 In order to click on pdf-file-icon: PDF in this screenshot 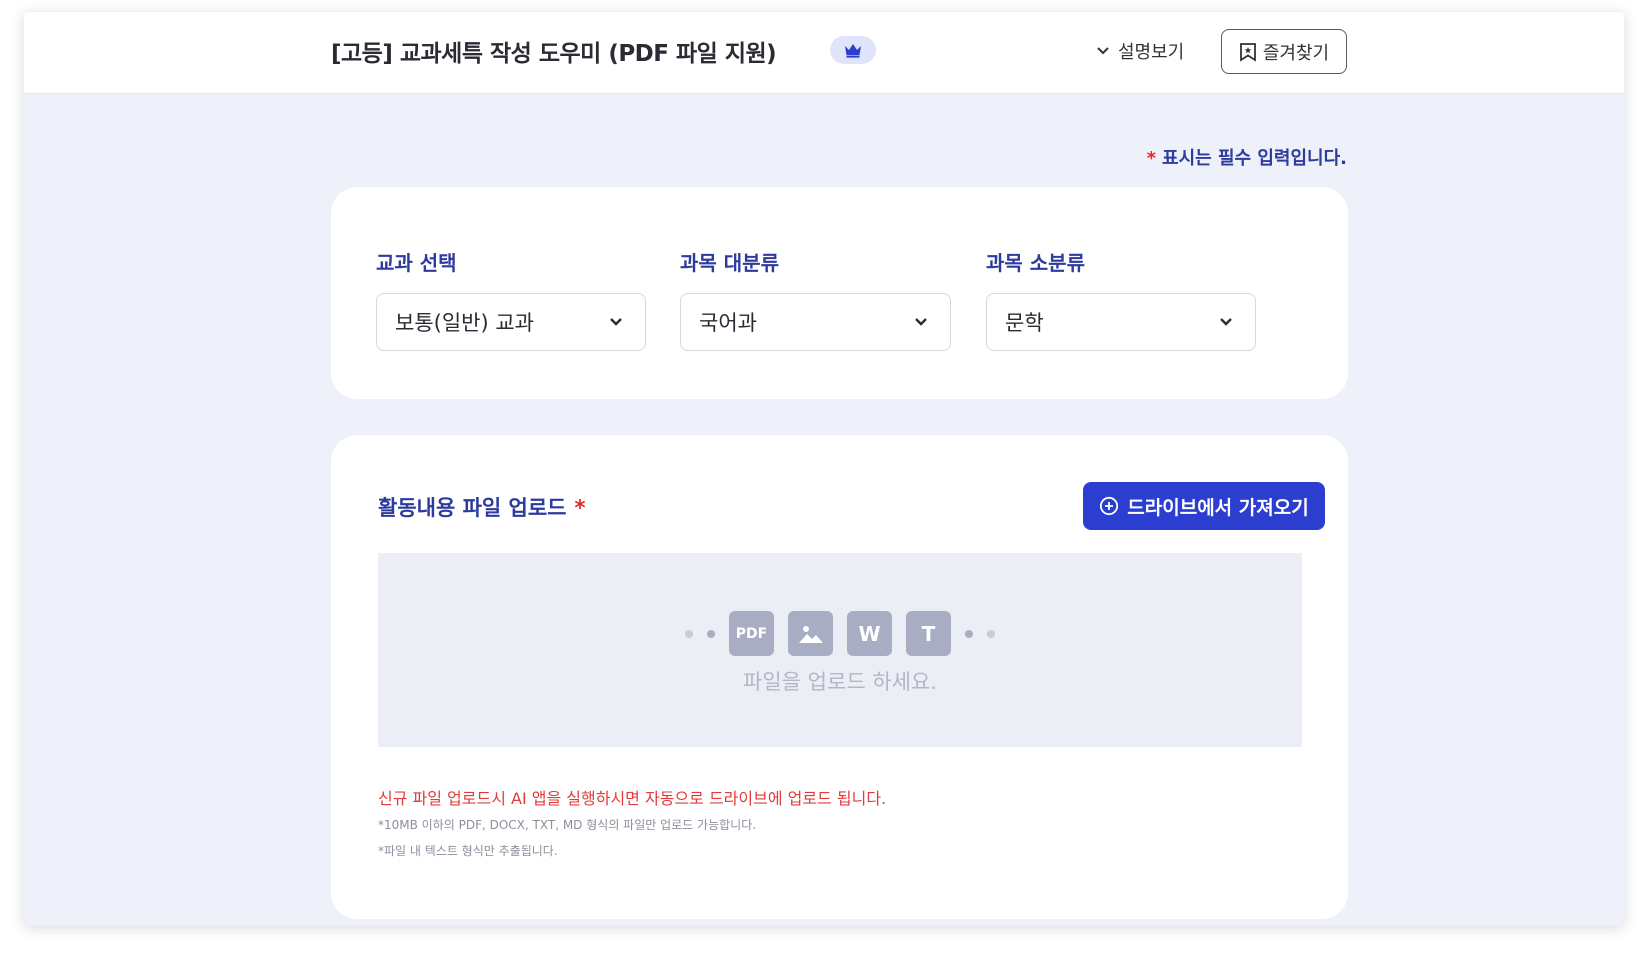, I will do `click(751, 633)`.